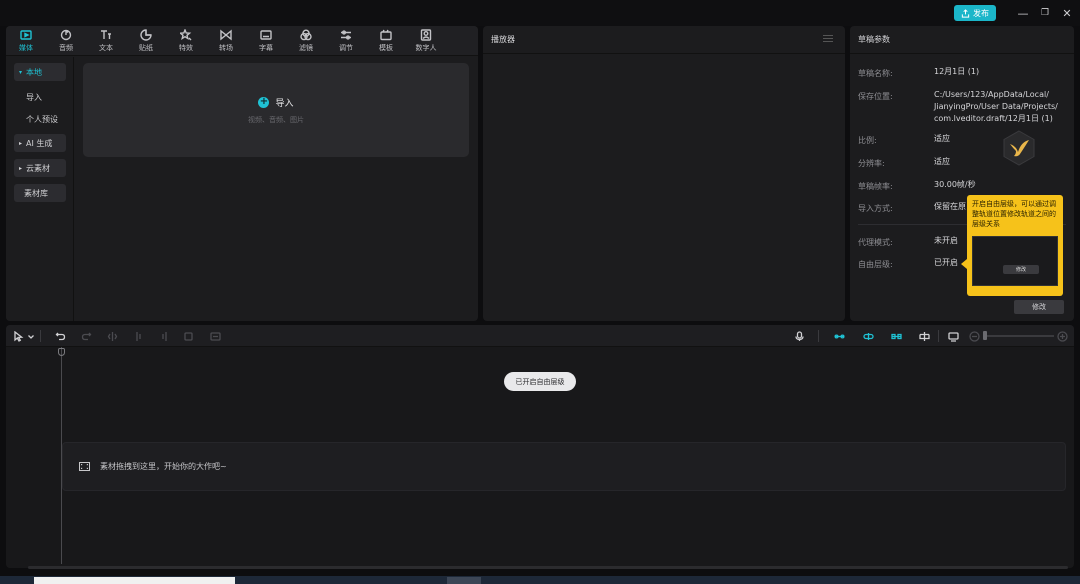 The image size is (1080, 584). I want to click on main-track-magnet-button, so click(839, 336).